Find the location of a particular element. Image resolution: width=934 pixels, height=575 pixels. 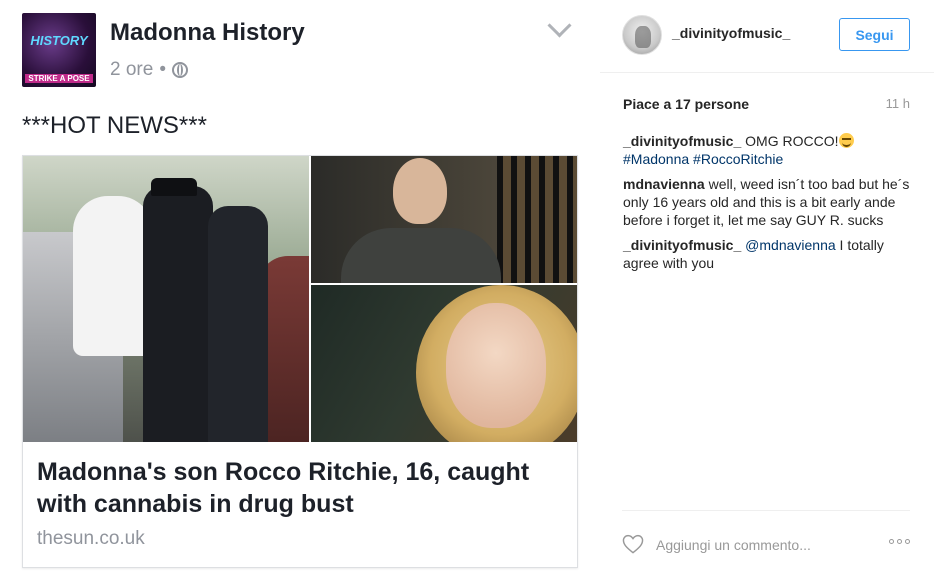

chevron-down-icon is located at coordinates (559, 25).